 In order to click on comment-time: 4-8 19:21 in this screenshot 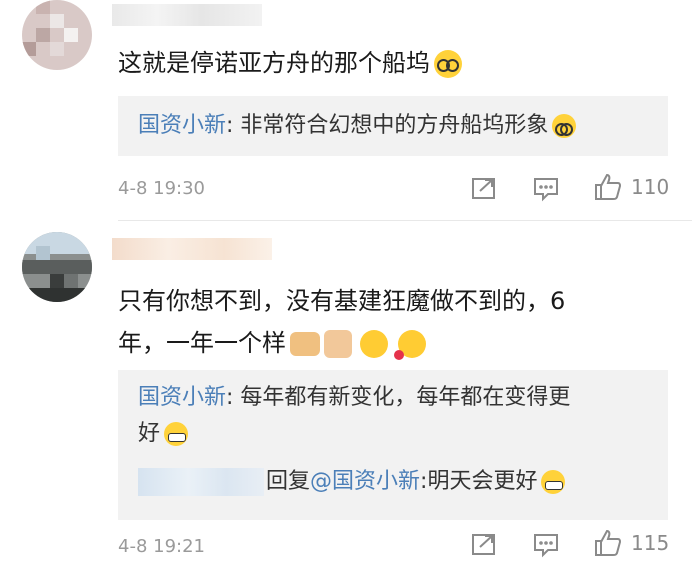, I will do `click(161, 546)`.